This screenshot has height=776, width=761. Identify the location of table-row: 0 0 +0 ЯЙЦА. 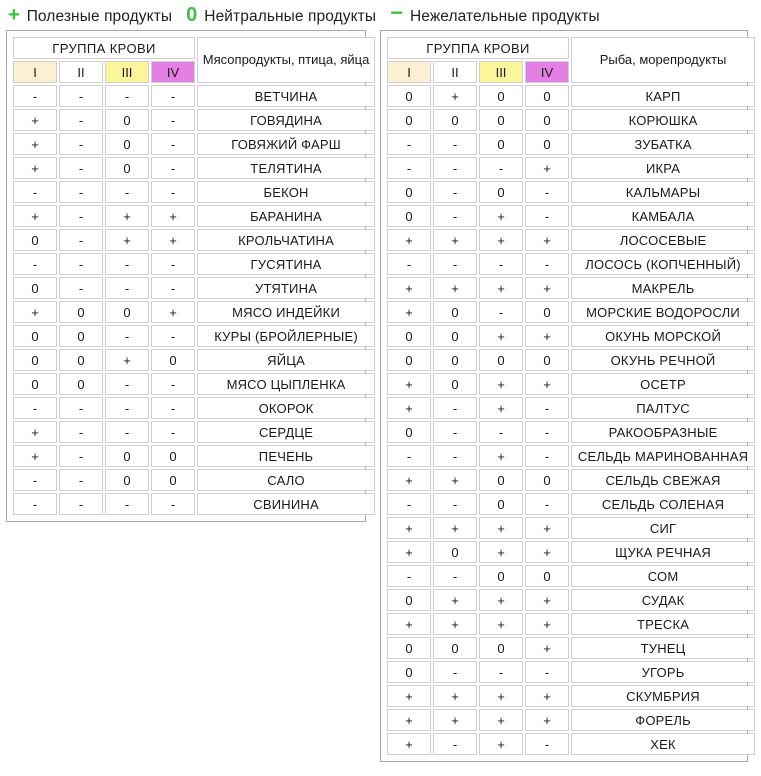
(194, 360).